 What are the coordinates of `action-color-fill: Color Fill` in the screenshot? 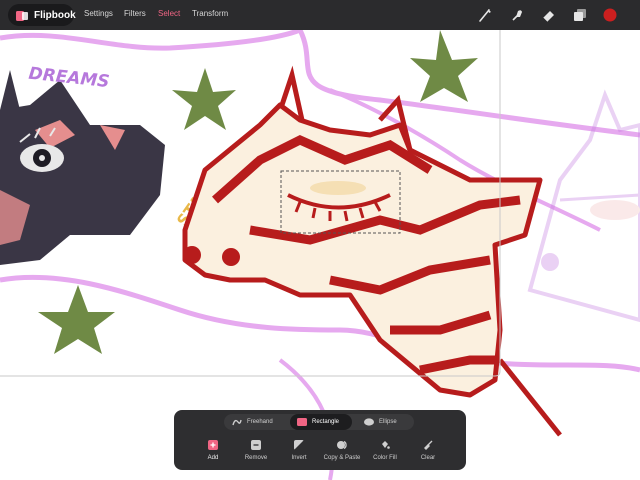 It's located at (385, 450).